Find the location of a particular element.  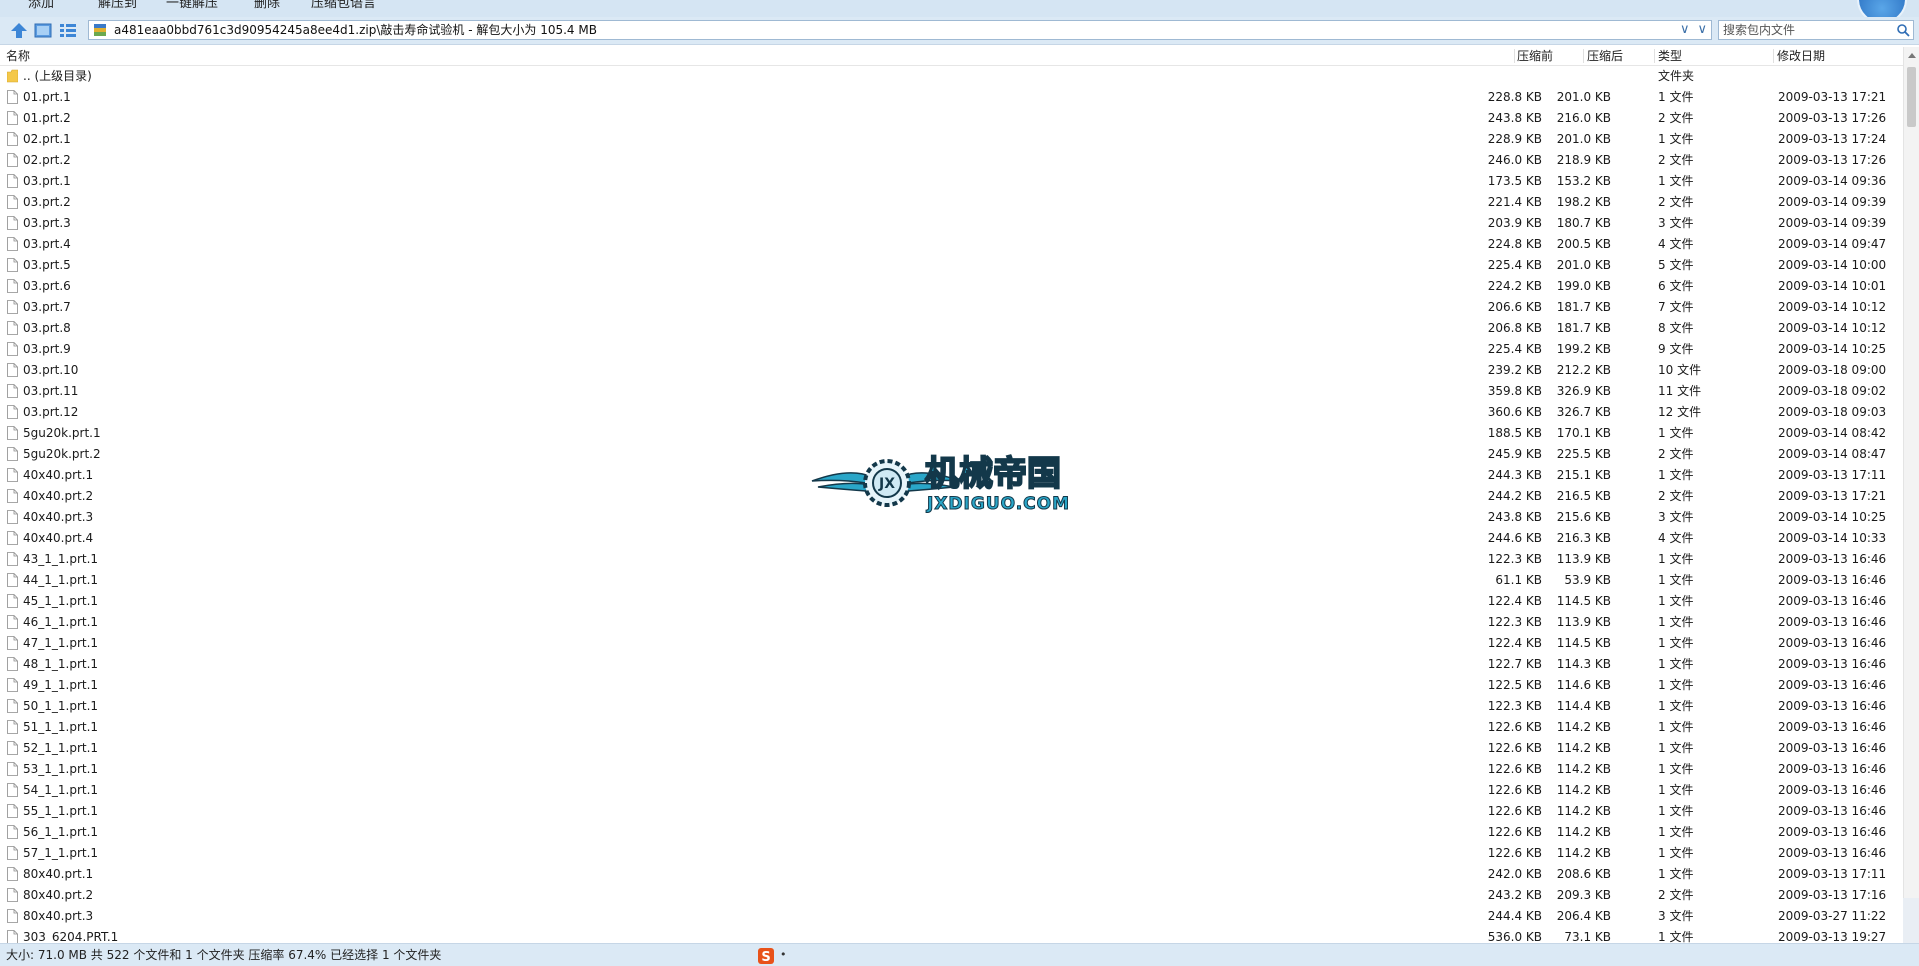

add-button: 添加 is located at coordinates (41, 7).